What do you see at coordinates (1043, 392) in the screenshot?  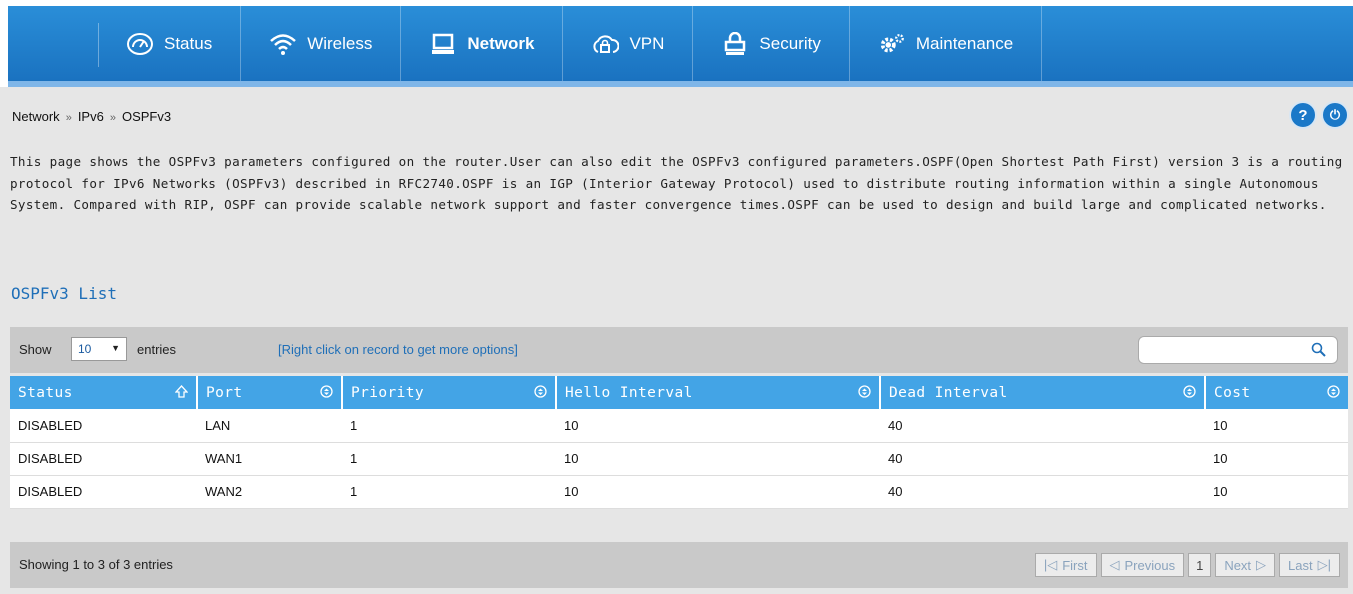 I see `col-header-dead-interval: Dead Interval` at bounding box center [1043, 392].